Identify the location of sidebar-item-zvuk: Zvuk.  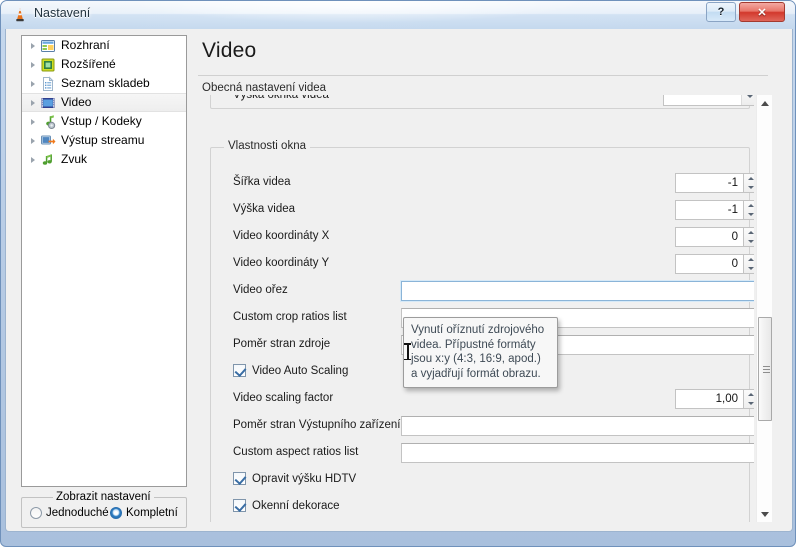
(104, 159).